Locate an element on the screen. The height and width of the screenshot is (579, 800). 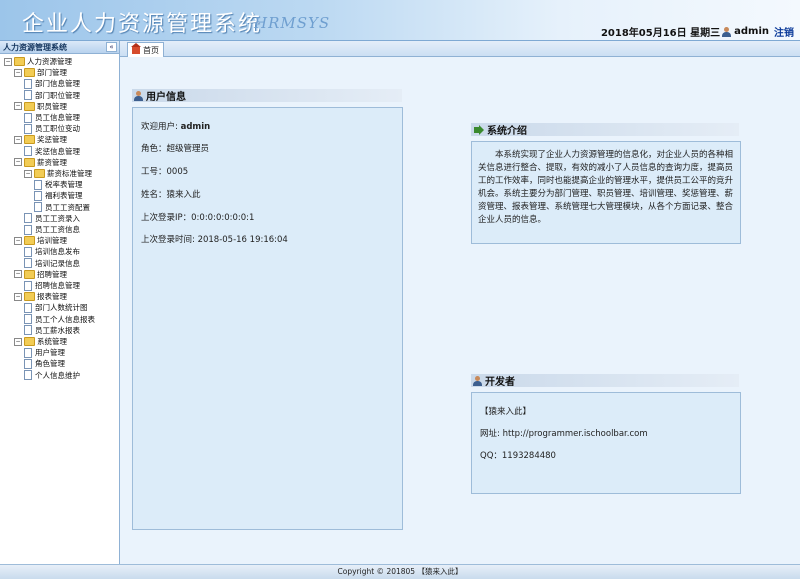
sidebar-item: 员工工资信息 is located at coordinates (52, 229).